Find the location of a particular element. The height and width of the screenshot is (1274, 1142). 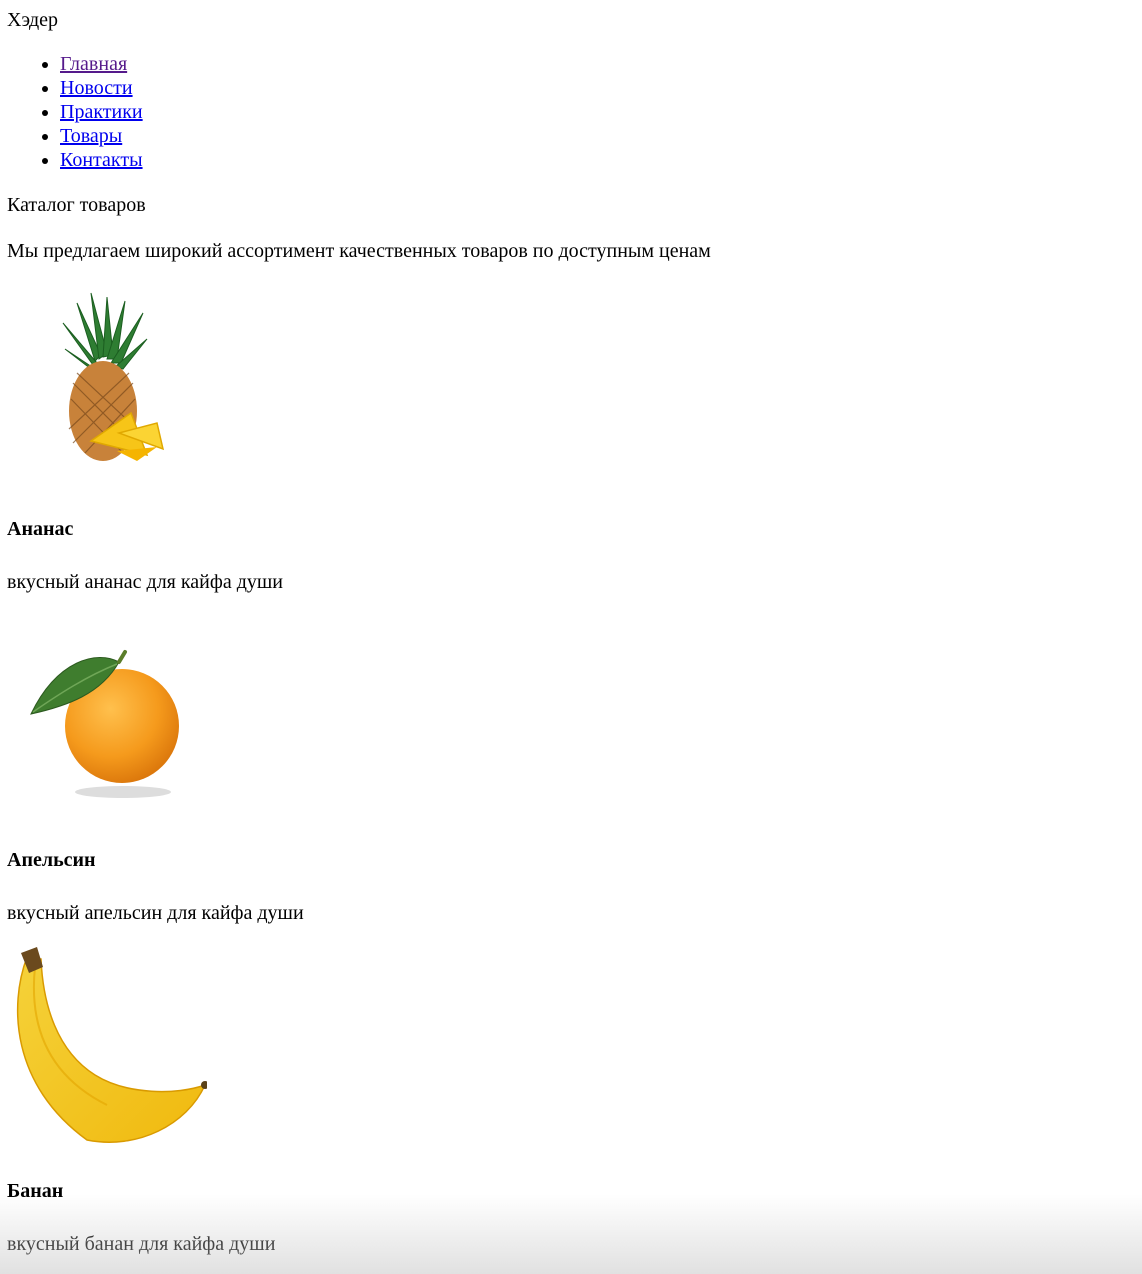

nav-link-products: Товары is located at coordinates (91, 136).